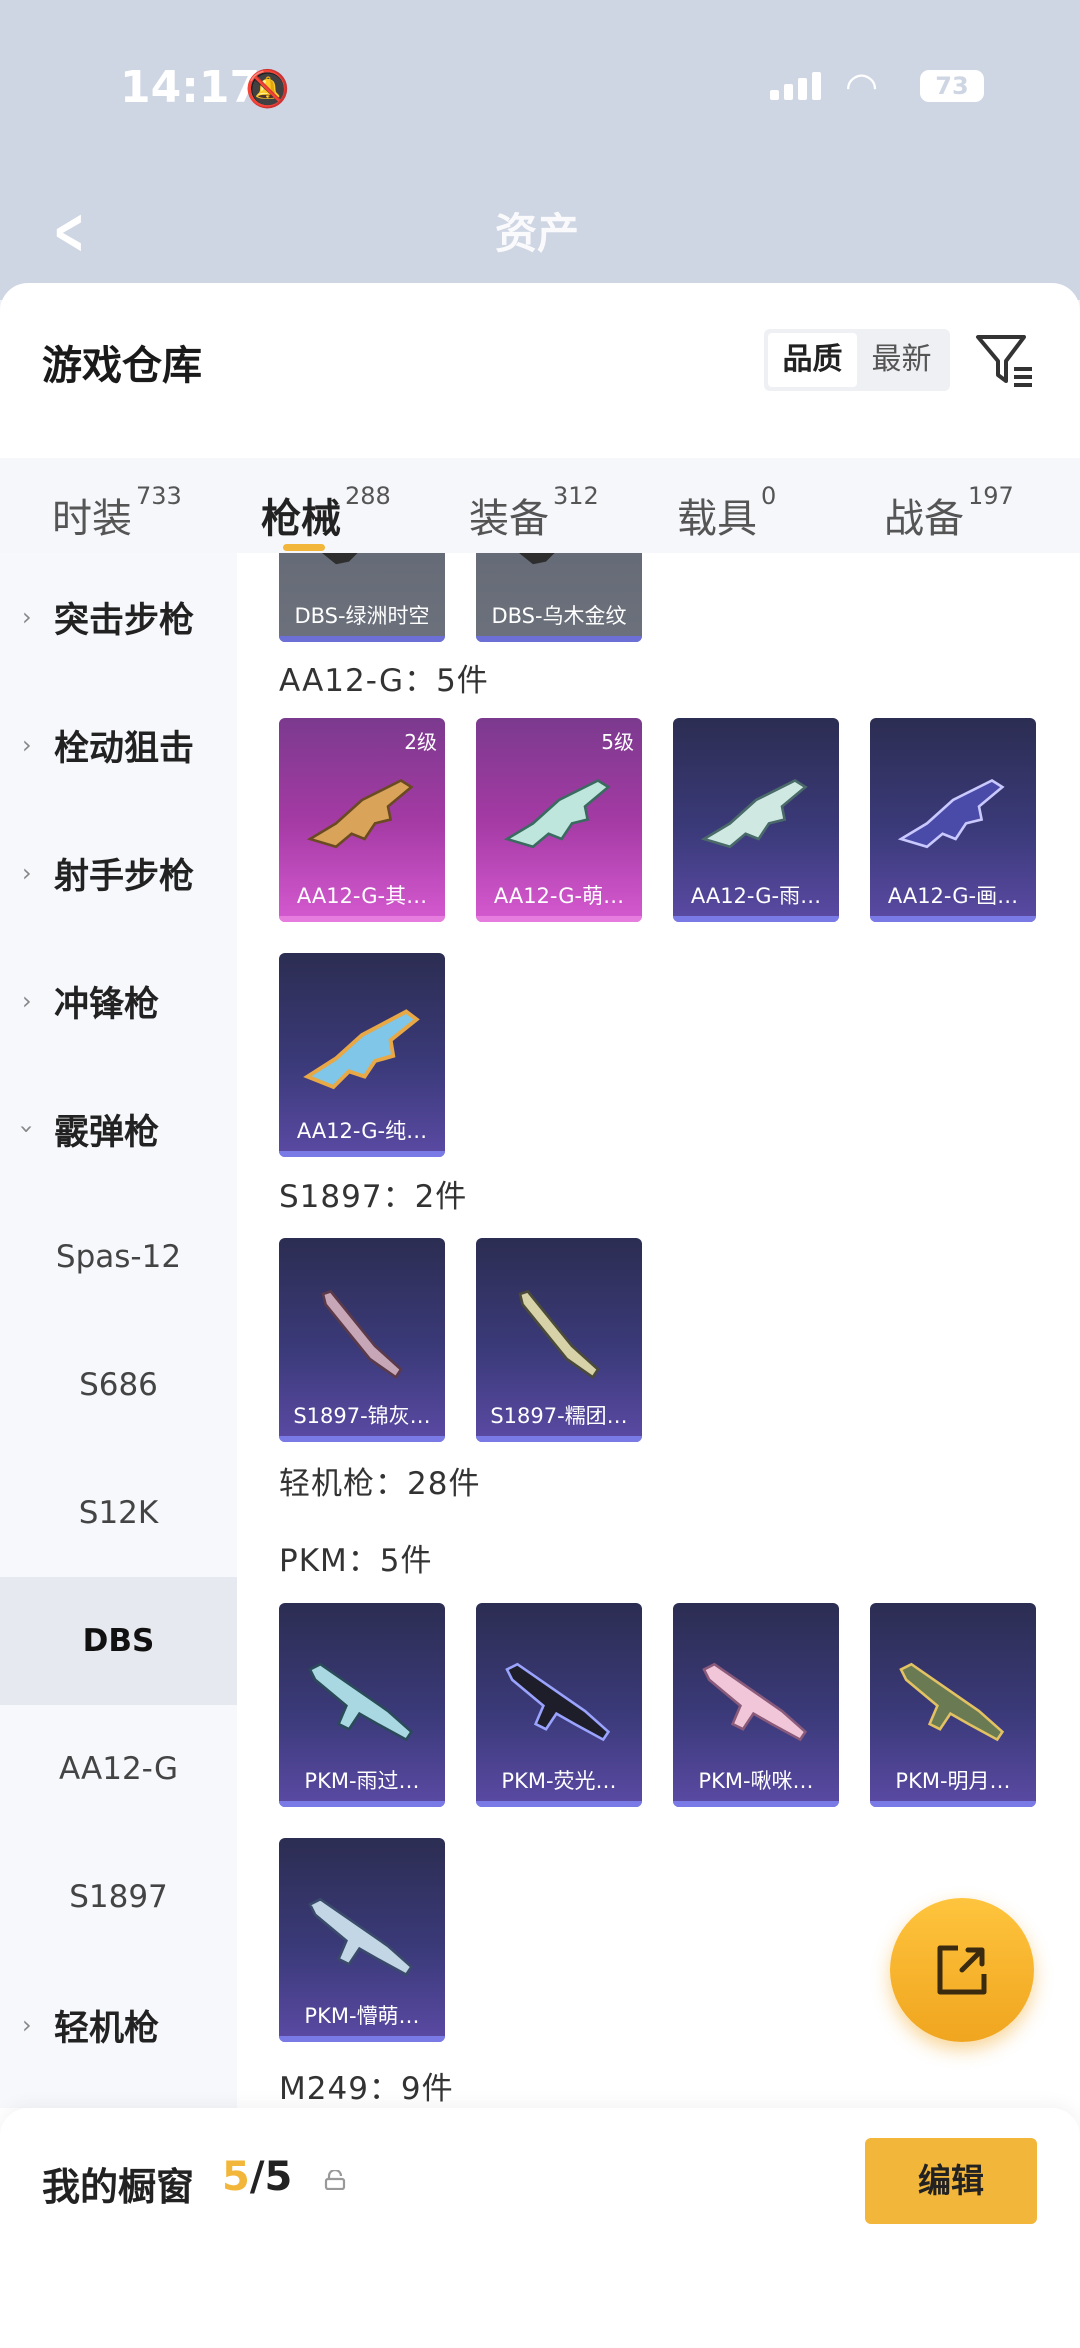  What do you see at coordinates (537, 233) in the screenshot?
I see `background-title: 资产` at bounding box center [537, 233].